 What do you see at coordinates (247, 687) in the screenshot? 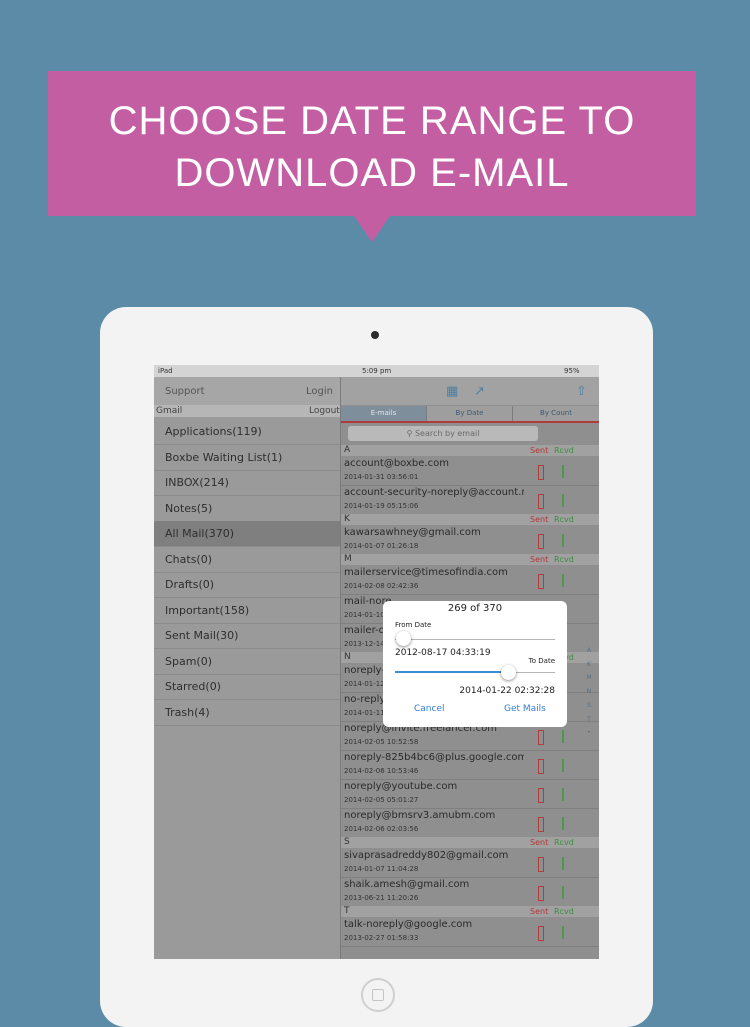
I see `sidebar-folder: Starred(0)` at bounding box center [247, 687].